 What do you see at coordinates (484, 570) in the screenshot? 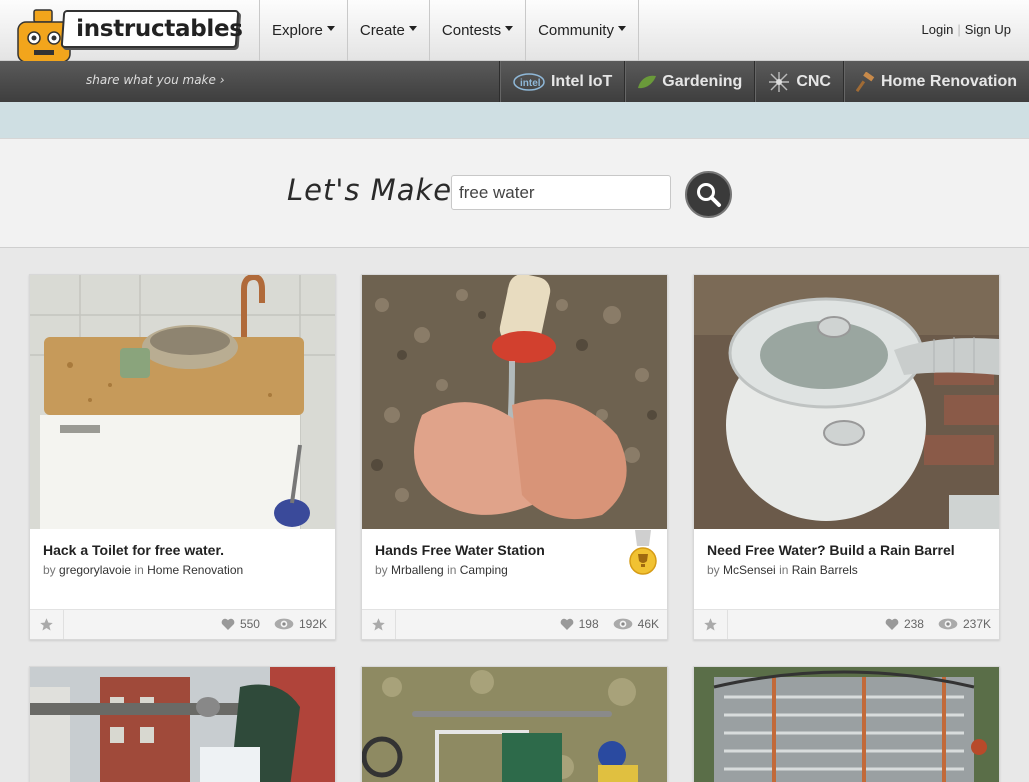
I see `category-link: Camping` at bounding box center [484, 570].